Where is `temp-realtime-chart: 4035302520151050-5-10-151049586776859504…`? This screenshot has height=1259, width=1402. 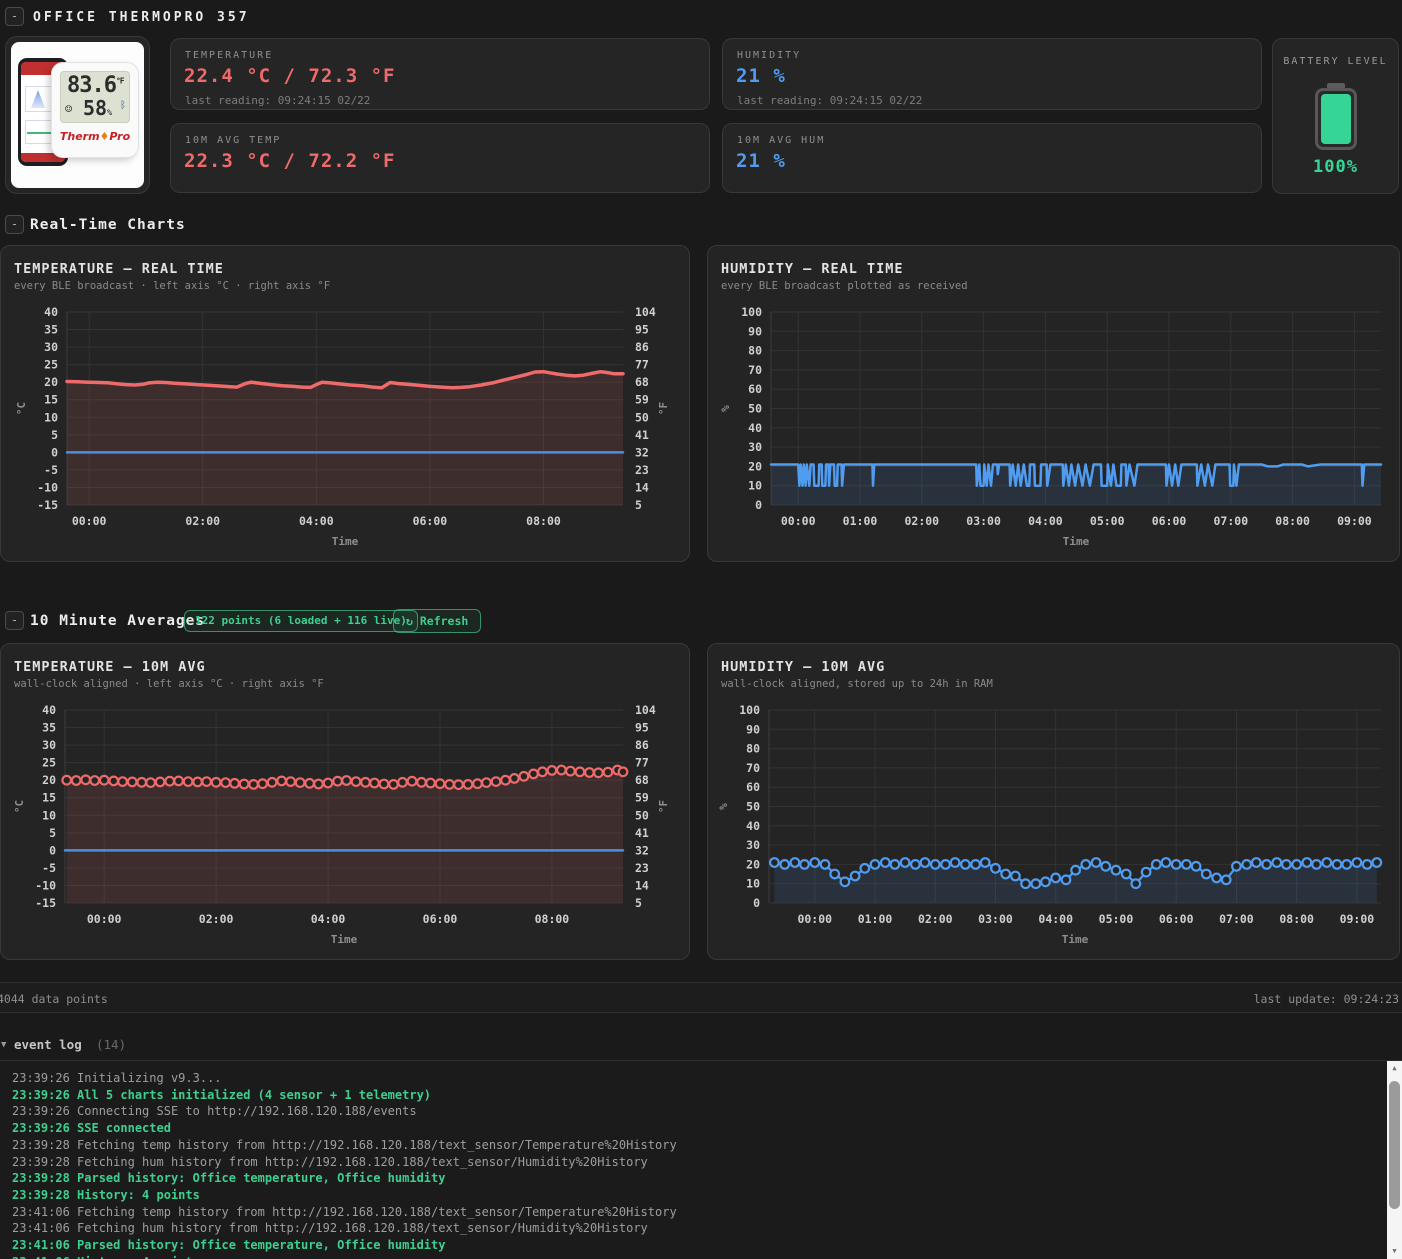
temp-realtime-chart: 4035302520151050-5-10-151049586776859504… is located at coordinates (342, 426).